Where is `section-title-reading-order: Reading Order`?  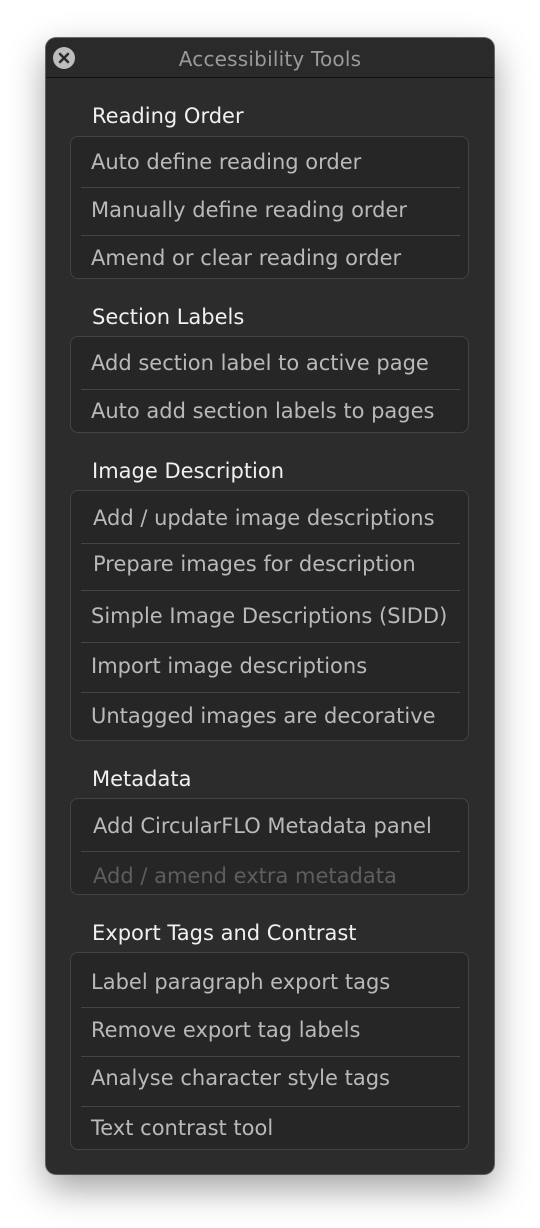 section-title-reading-order: Reading Order is located at coordinates (168, 116).